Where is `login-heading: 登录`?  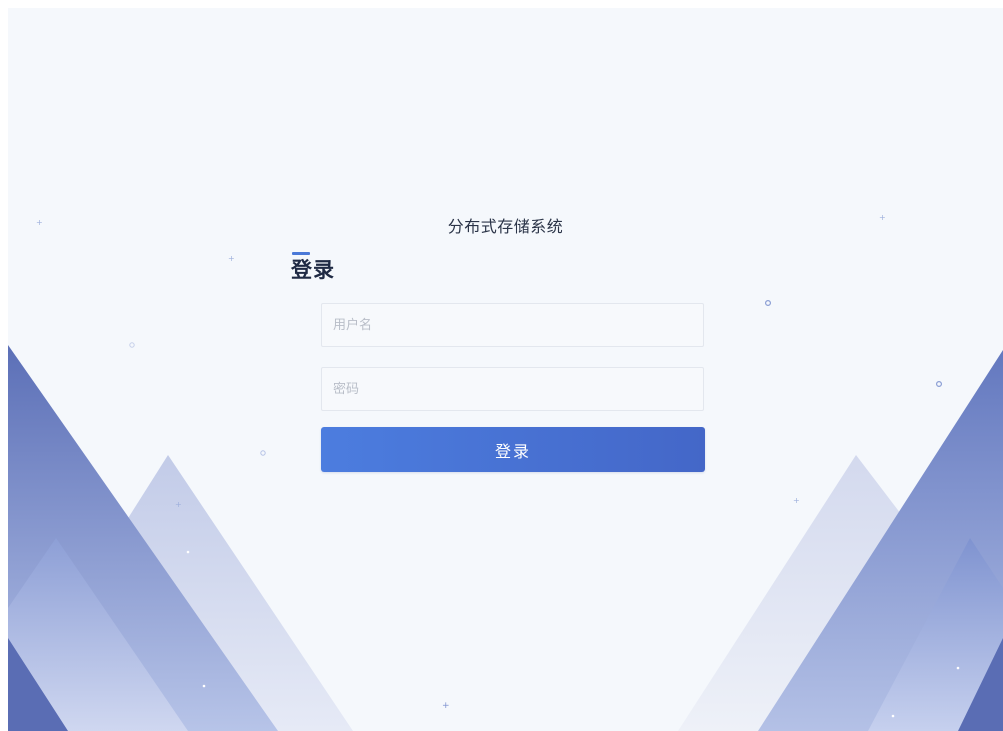 login-heading: 登录 is located at coordinates (313, 268).